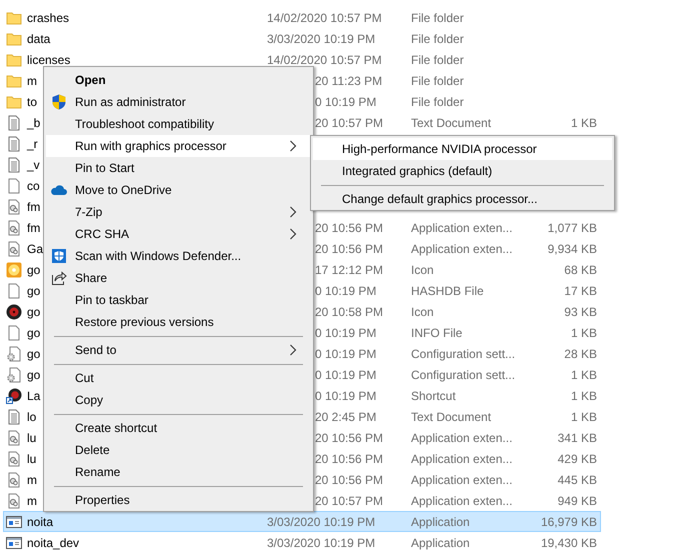  What do you see at coordinates (59, 278) in the screenshot?
I see `share-icon` at bounding box center [59, 278].